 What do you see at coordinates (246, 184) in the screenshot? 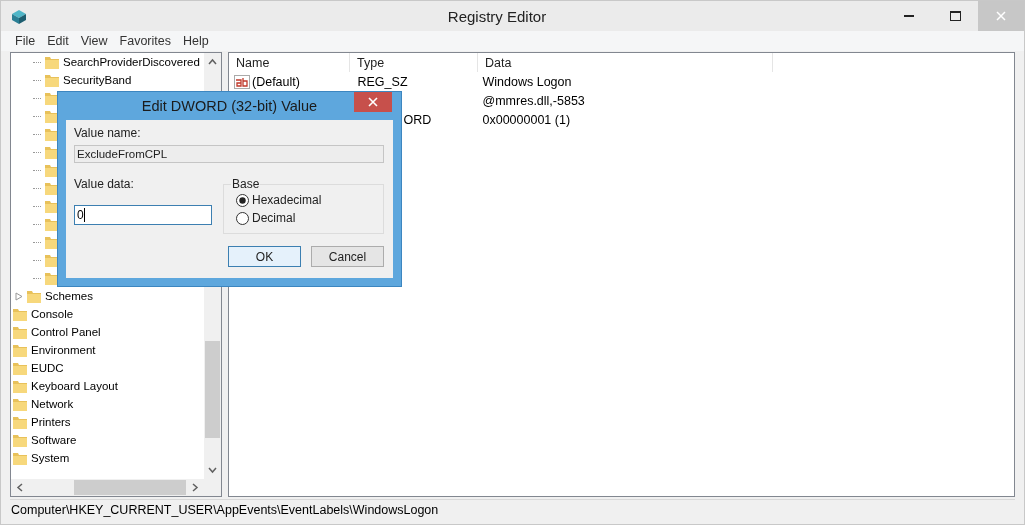
I see `group-label: Base` at bounding box center [246, 184].